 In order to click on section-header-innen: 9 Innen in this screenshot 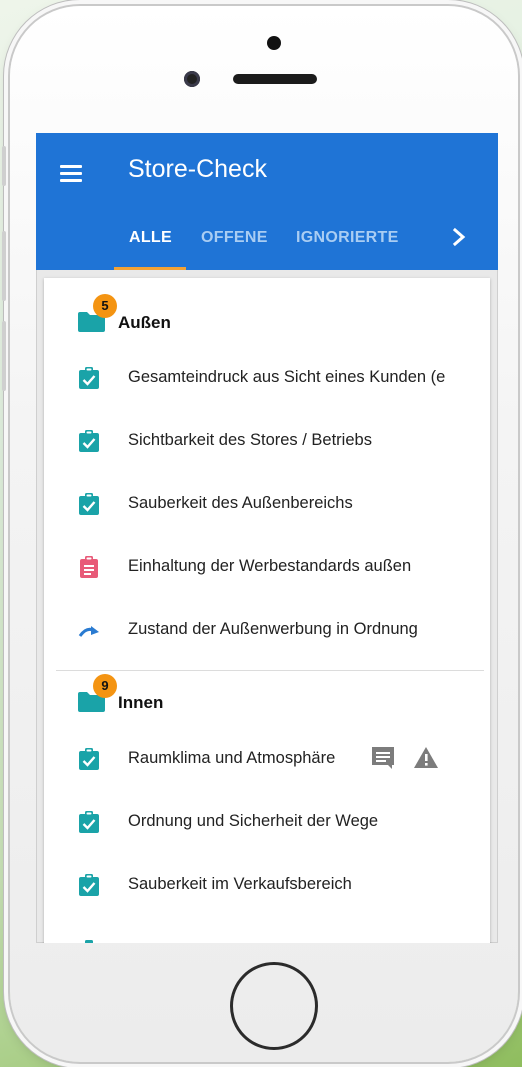, I will do `click(267, 694)`.